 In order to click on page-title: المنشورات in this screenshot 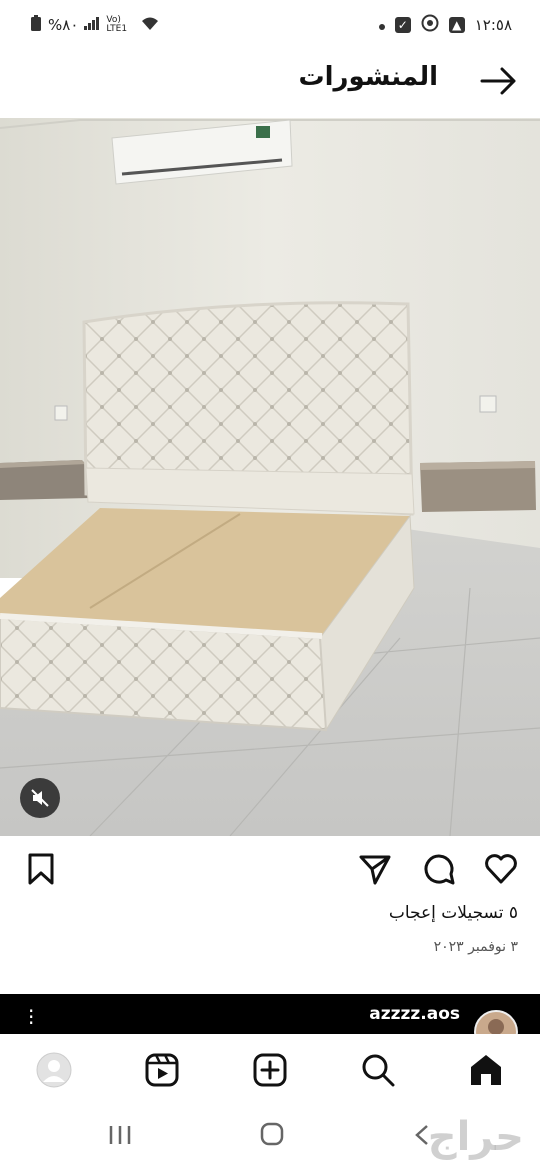, I will do `click(368, 77)`.